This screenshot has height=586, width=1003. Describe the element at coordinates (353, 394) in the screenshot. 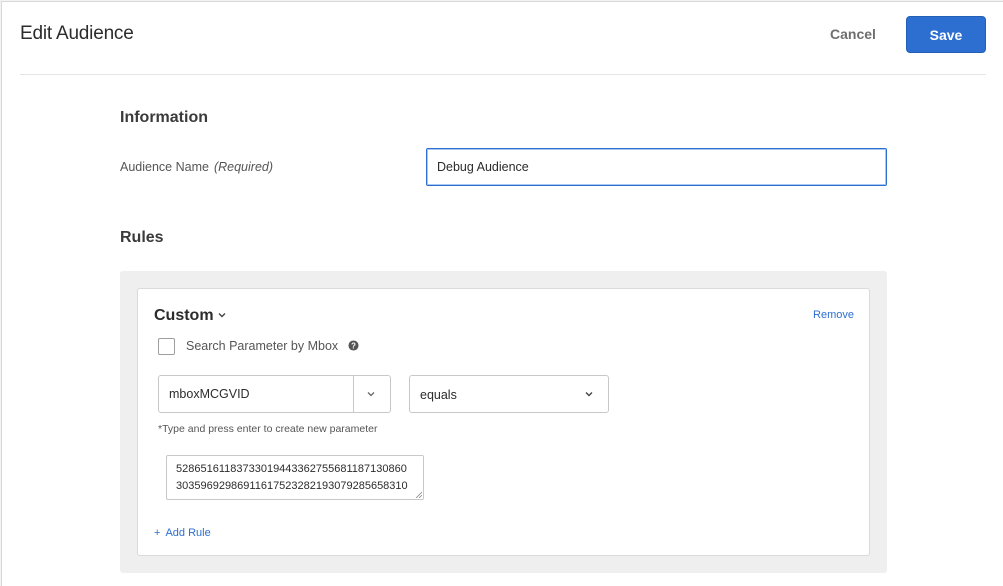

I see `combobox-separator` at that location.